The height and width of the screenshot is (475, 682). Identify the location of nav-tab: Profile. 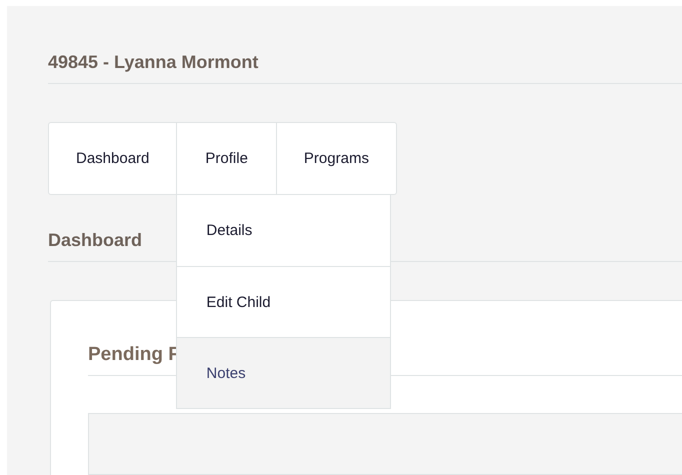
(226, 158).